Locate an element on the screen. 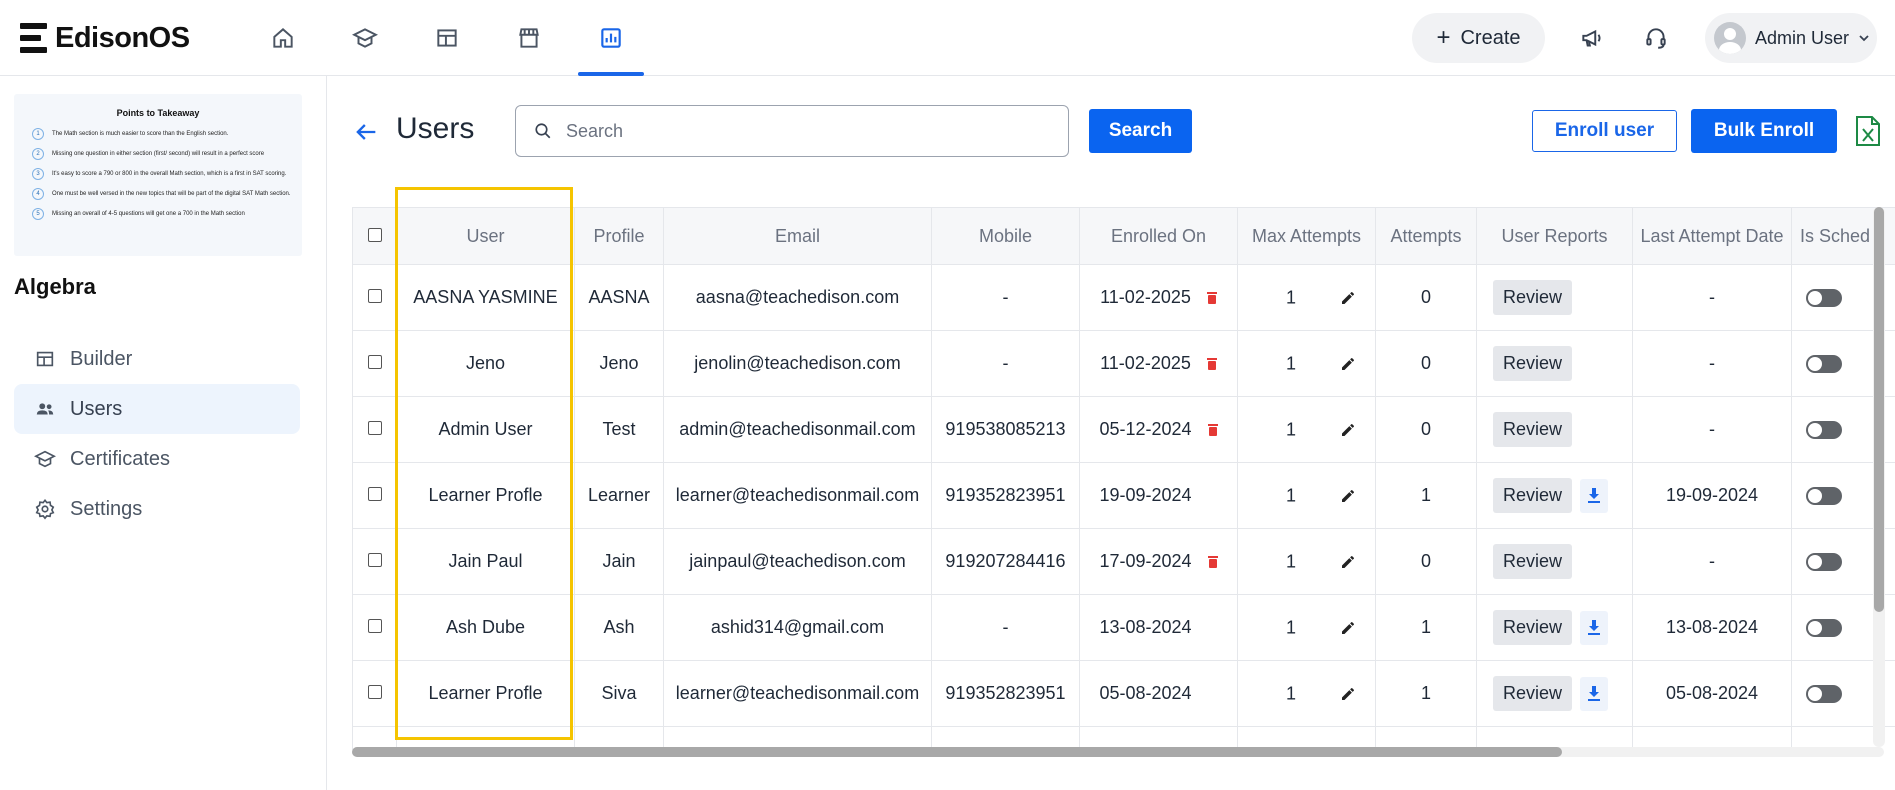 The width and height of the screenshot is (1895, 790). search-button: Search is located at coordinates (1140, 131).